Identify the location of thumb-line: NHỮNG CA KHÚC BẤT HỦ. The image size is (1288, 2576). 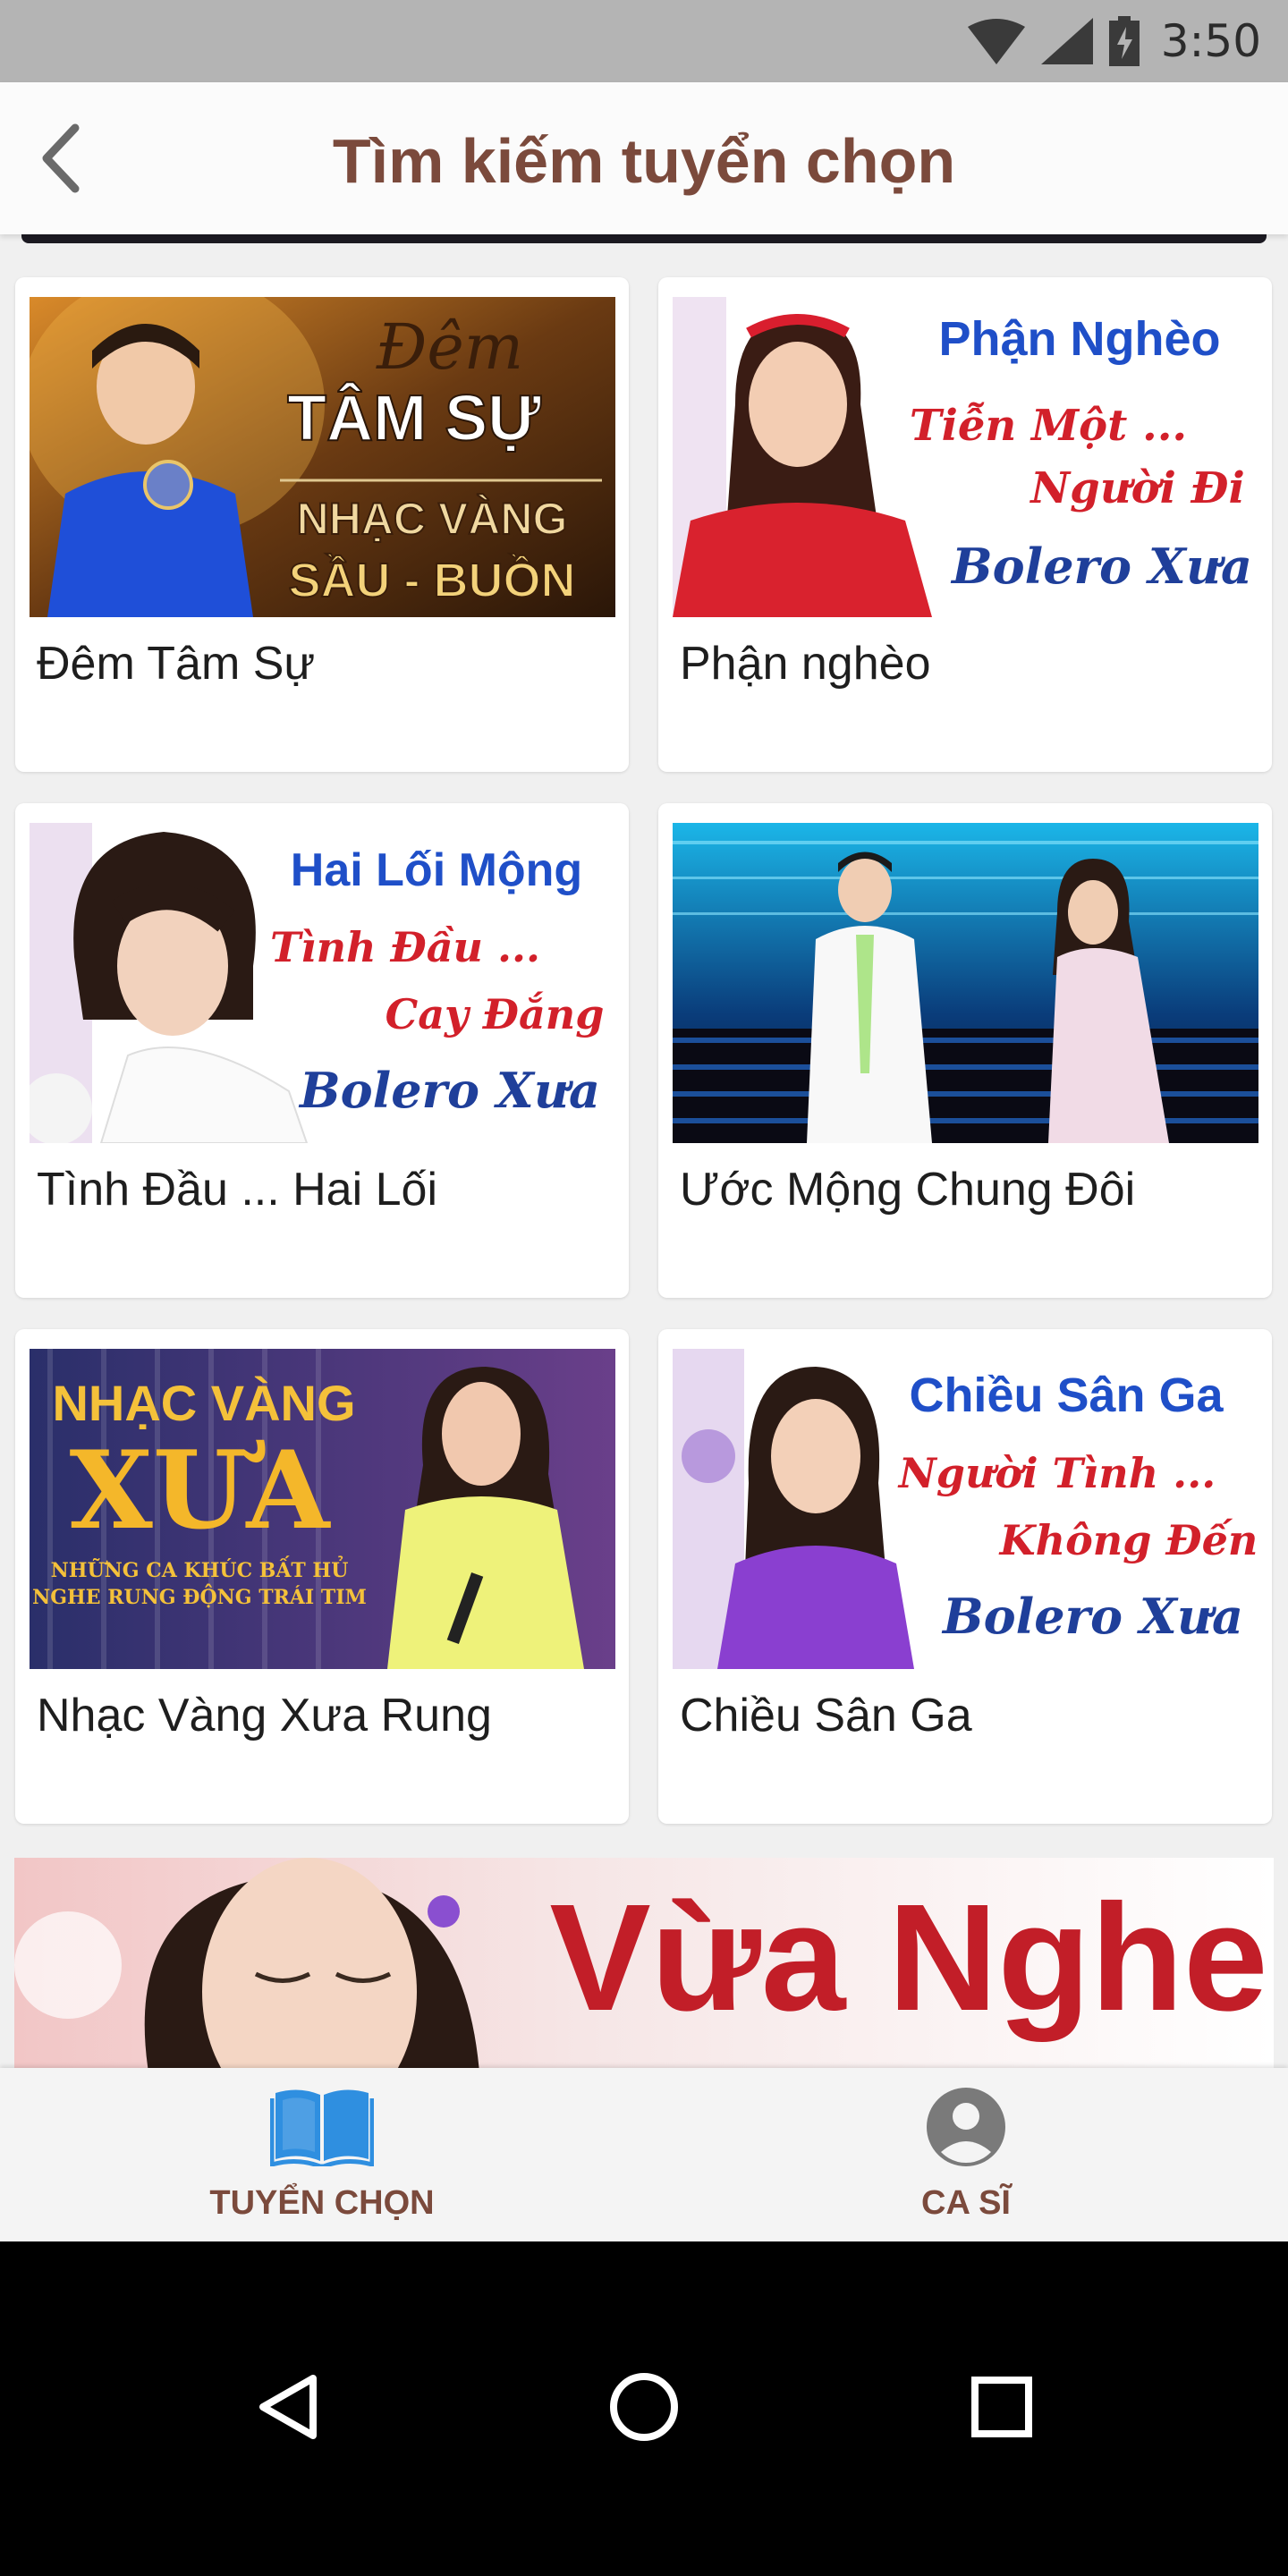
(200, 1568).